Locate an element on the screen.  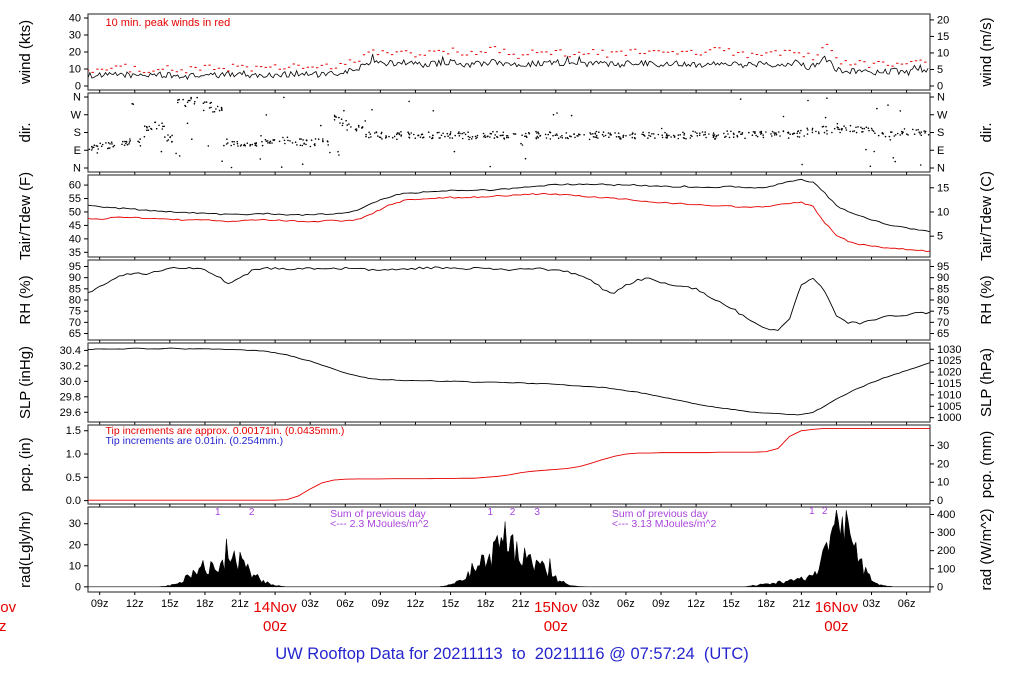
ytick-label: 1.0 is located at coordinates (73, 455).